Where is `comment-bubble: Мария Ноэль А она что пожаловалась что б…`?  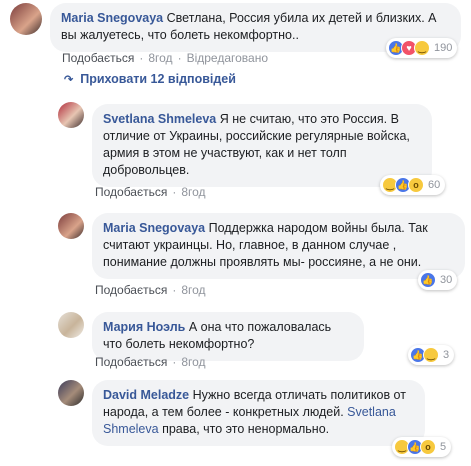
comment-bubble: Мария Ноэль А она что пожаловалась что б… is located at coordinates (228, 336).